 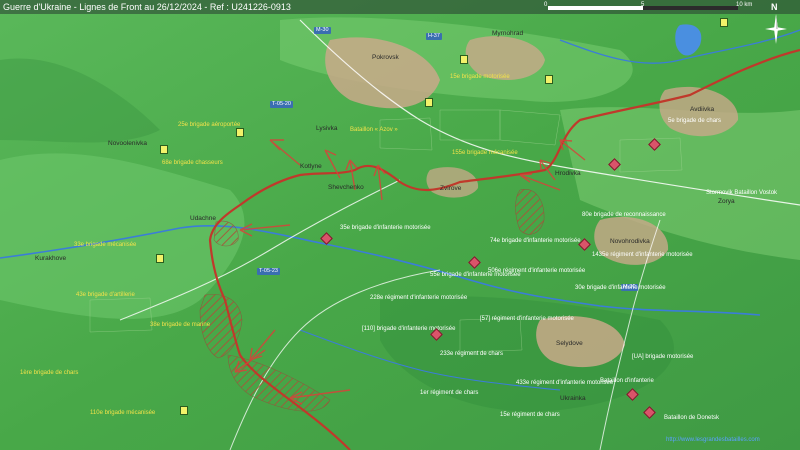 I want to click on unit-label-ru-6: 30e brigade d'infanterie motorisée, so click(x=620, y=288).